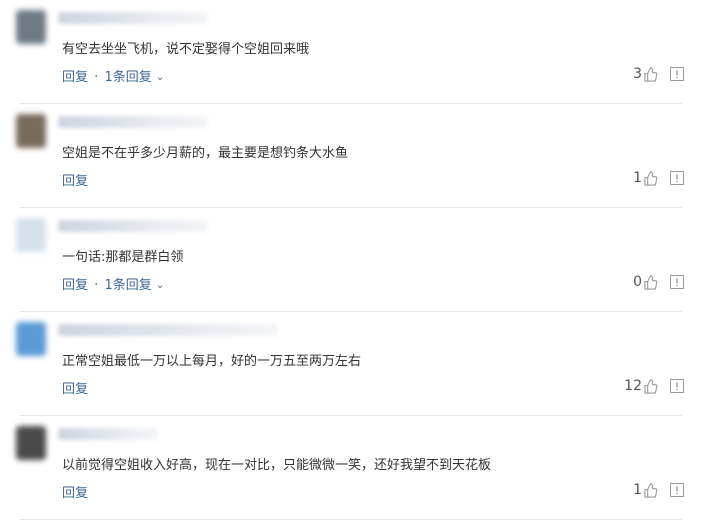 Image resolution: width=710 pixels, height=522 pixels. What do you see at coordinates (205, 153) in the screenshot?
I see `comment-text: 空姐是不在乎多少月薪的，最主要是想钓条大水鱼` at bounding box center [205, 153].